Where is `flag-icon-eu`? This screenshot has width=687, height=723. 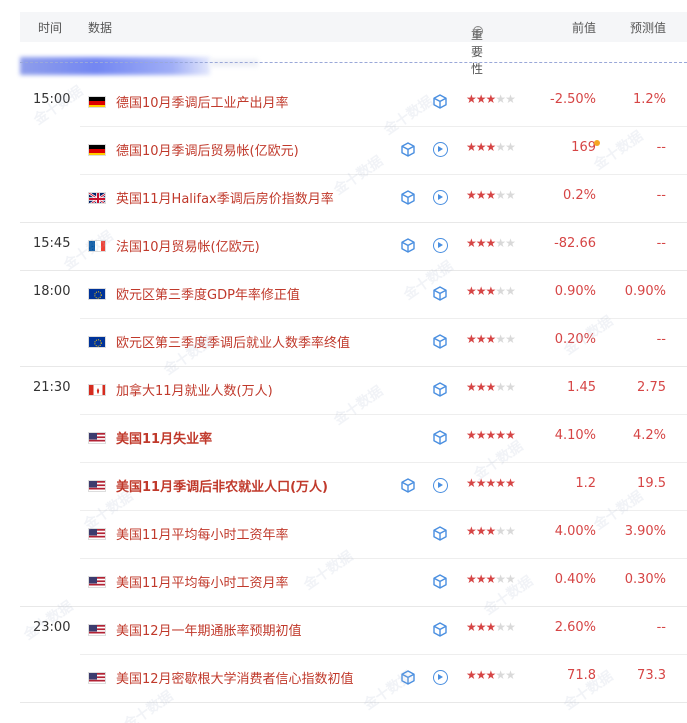 flag-icon-eu is located at coordinates (97, 342).